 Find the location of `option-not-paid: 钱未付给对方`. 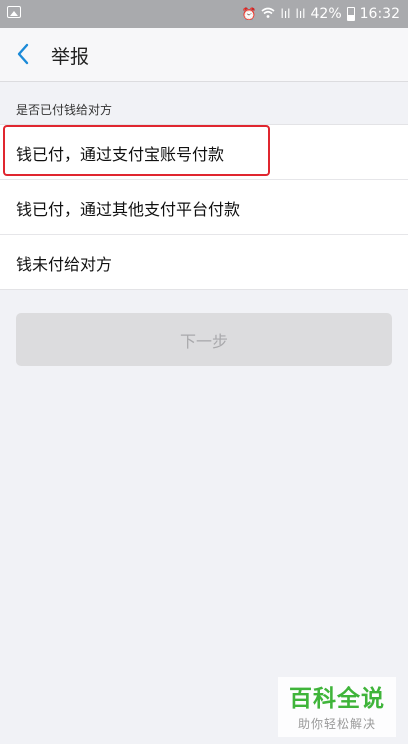

option-not-paid: 钱未付给对方 is located at coordinates (204, 262).